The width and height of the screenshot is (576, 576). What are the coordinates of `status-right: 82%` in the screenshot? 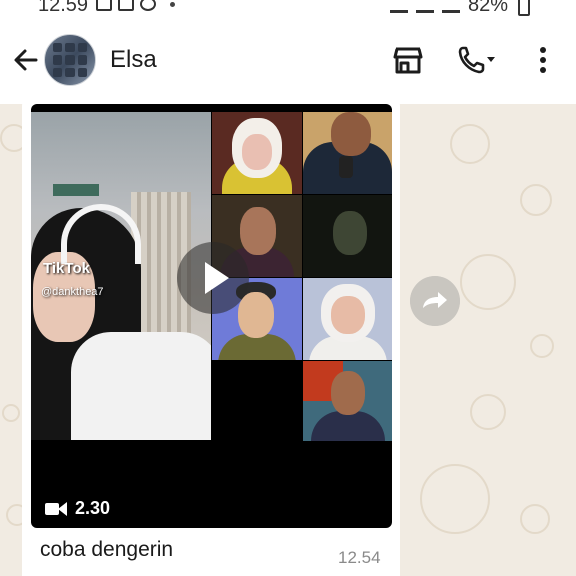 It's located at (459, 8).